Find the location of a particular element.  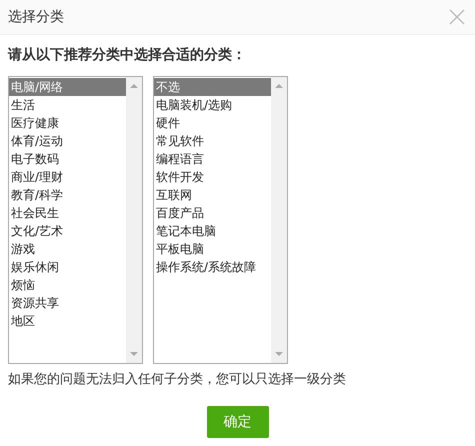

list-option: 娱乐休闲 is located at coordinates (67, 267).